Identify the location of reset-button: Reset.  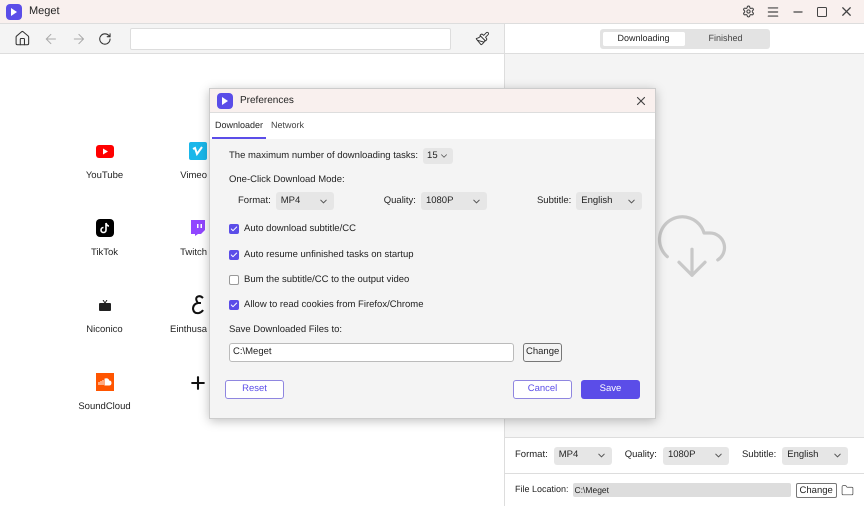
(254, 389).